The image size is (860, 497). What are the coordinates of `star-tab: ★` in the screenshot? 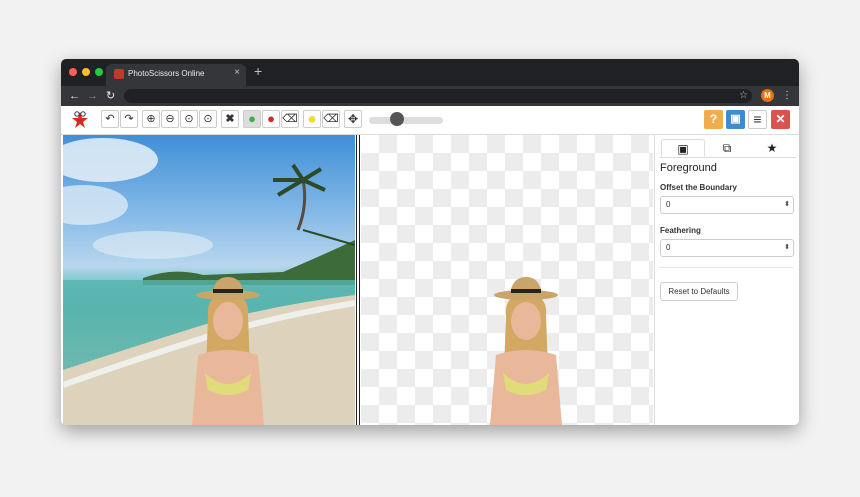 It's located at (772, 148).